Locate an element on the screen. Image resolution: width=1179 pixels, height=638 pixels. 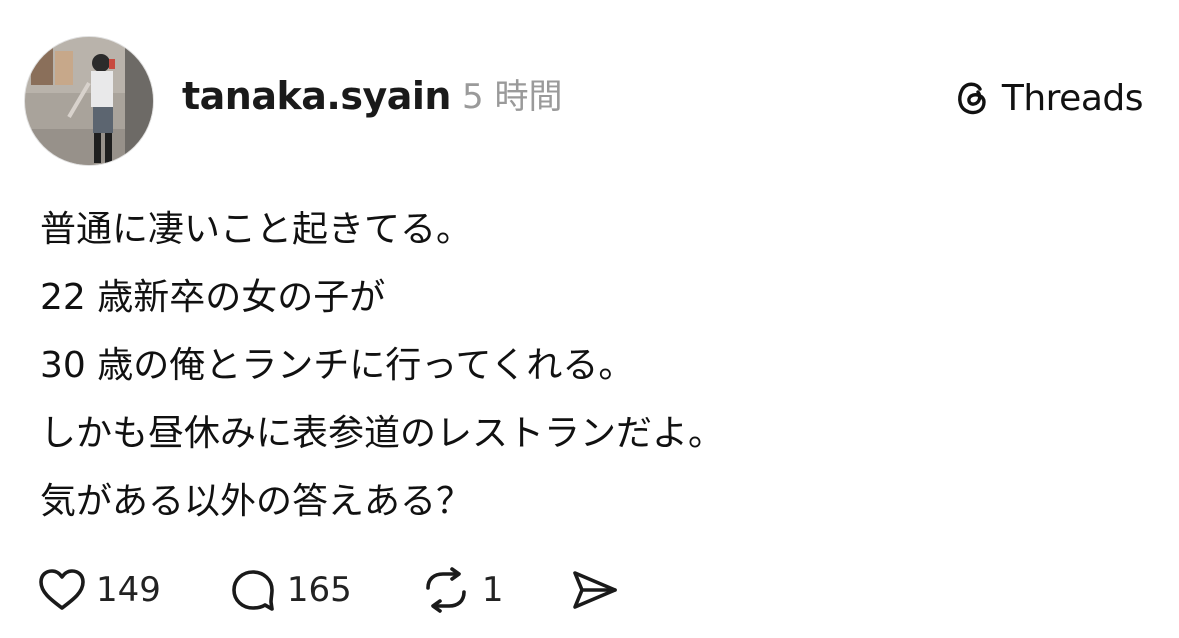
post-text-line: 気がある以外の答えある？ is located at coordinates (256, 501).